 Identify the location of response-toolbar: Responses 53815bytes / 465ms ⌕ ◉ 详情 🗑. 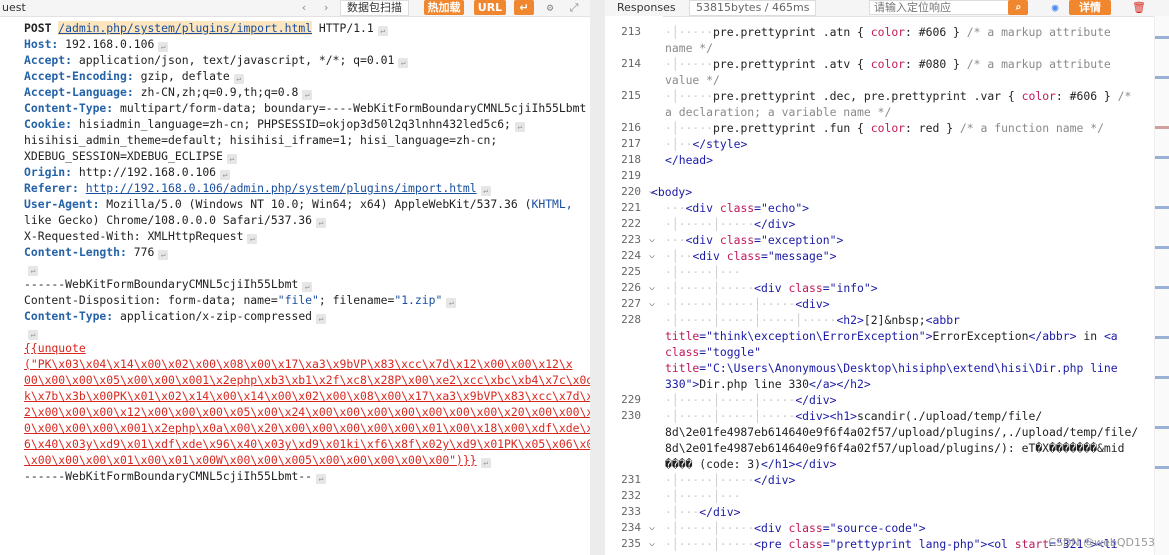
(887, 8).